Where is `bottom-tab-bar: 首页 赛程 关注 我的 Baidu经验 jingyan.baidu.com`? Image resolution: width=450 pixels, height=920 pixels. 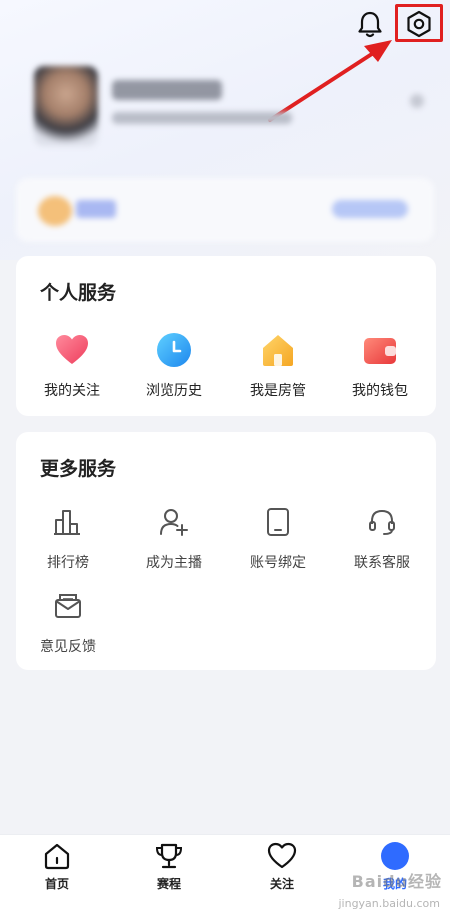 bottom-tab-bar: 首页 赛程 关注 我的 Baidu经验 jingyan.baidu.com is located at coordinates (225, 877).